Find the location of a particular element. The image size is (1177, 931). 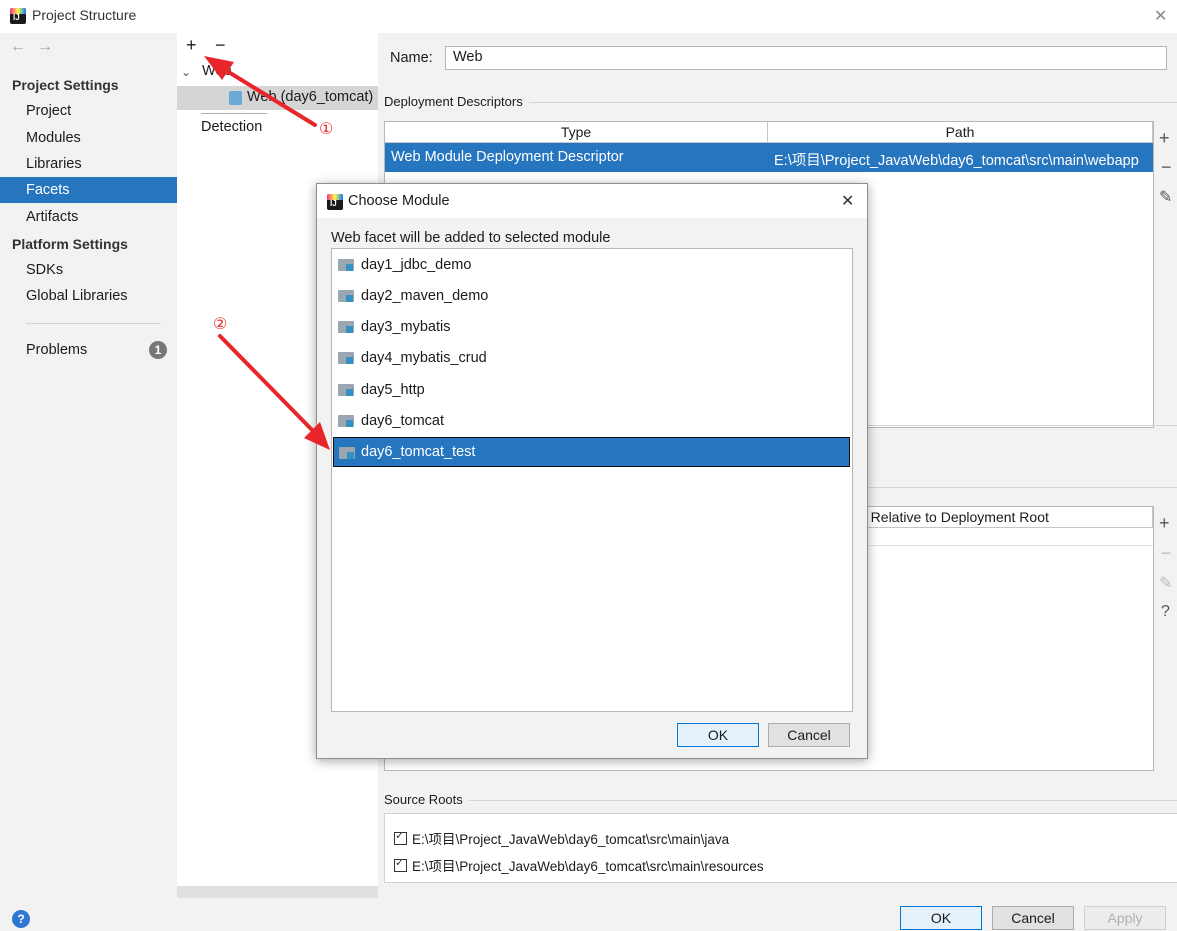

annotation-overlay is located at coordinates (267, 253).